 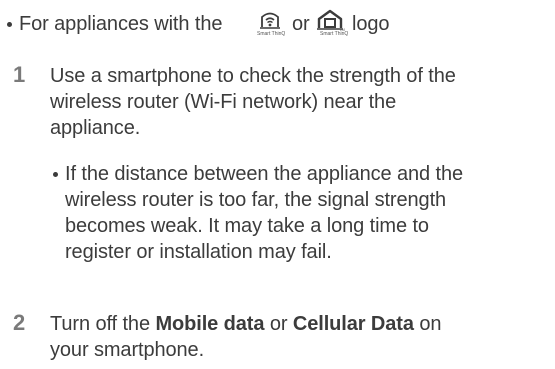 What do you see at coordinates (371, 24) in the screenshot?
I see `intro-text-after: logo` at bounding box center [371, 24].